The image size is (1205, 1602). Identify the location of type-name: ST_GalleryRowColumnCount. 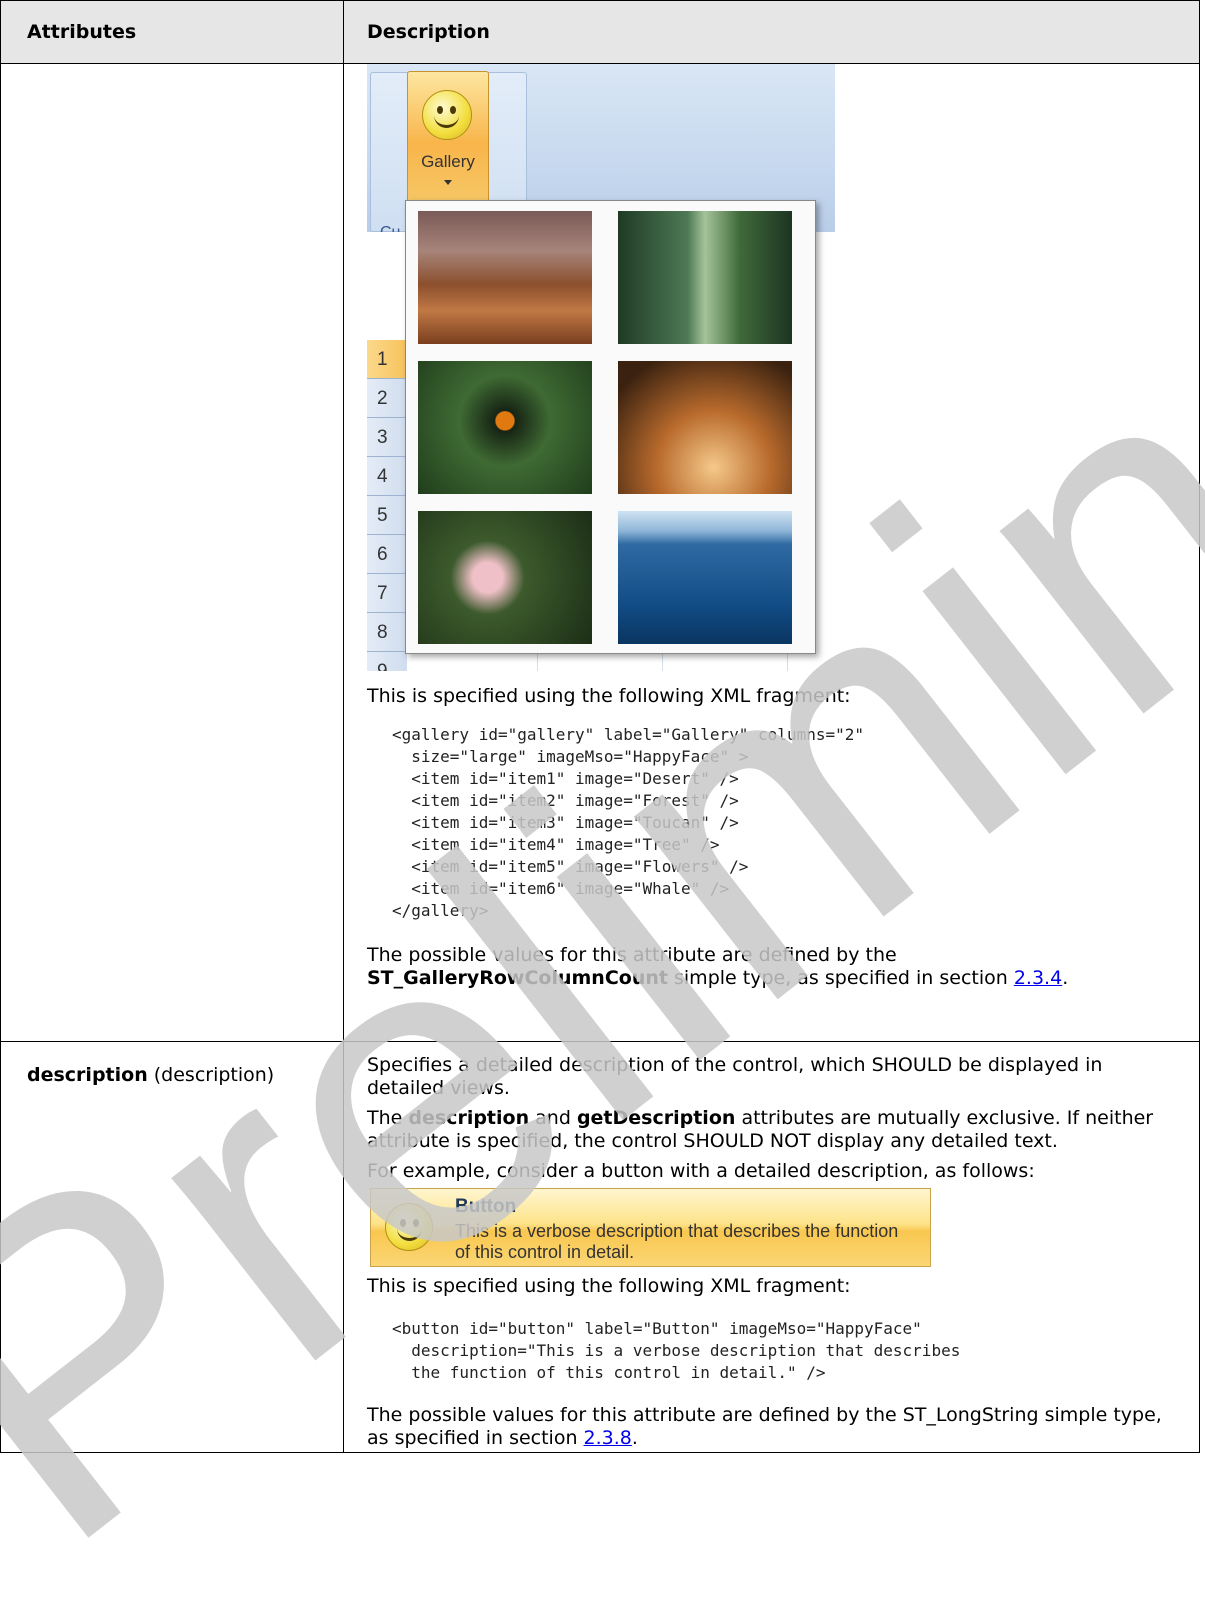
(517, 978).